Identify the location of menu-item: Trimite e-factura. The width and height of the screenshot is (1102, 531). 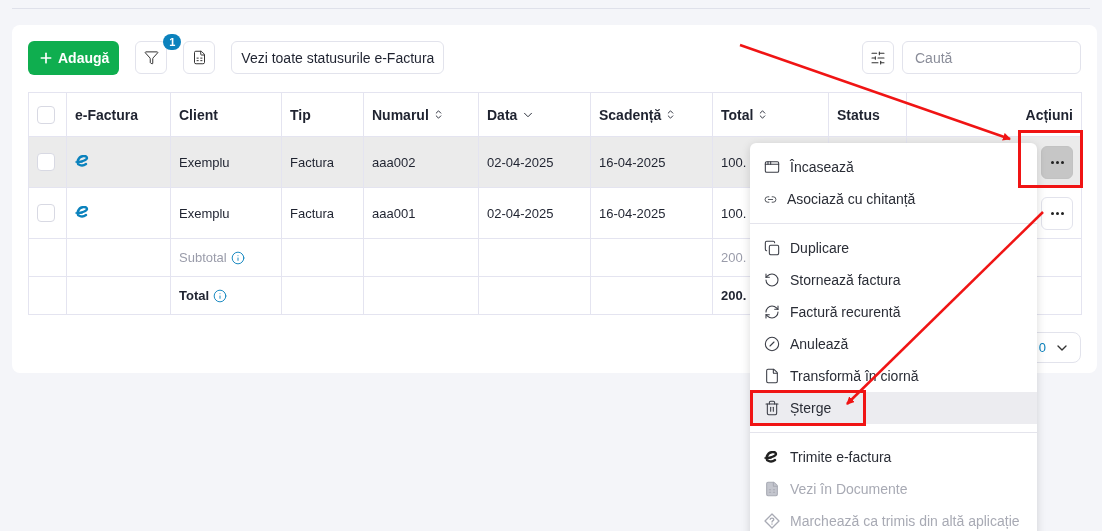
(893, 457).